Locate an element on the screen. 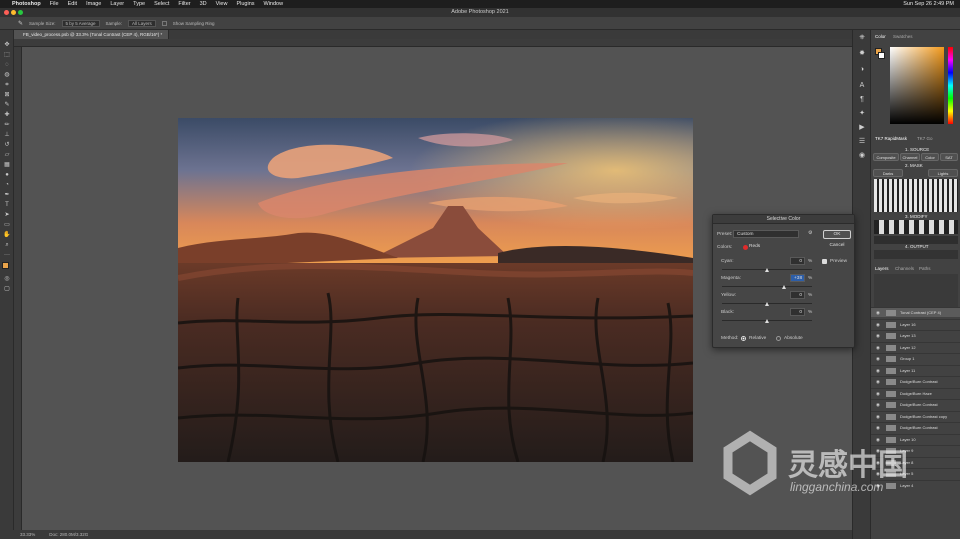 The width and height of the screenshot is (960, 539). more-tools-icon: ··· is located at coordinates (7, 255).